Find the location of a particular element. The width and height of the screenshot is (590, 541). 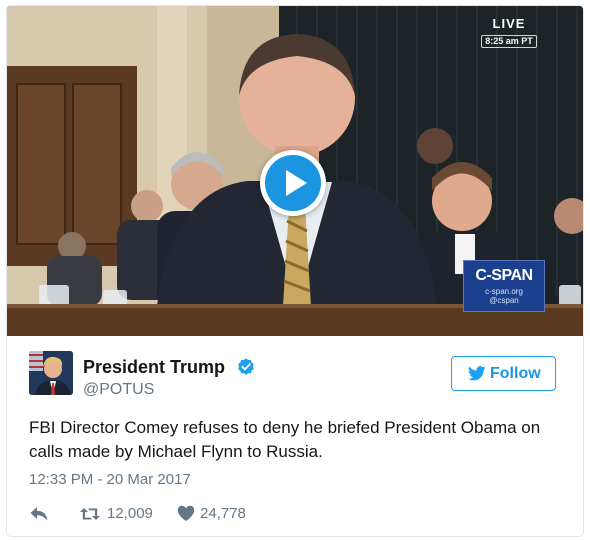

retweet-button: 12,009 is located at coordinates (124, 514).